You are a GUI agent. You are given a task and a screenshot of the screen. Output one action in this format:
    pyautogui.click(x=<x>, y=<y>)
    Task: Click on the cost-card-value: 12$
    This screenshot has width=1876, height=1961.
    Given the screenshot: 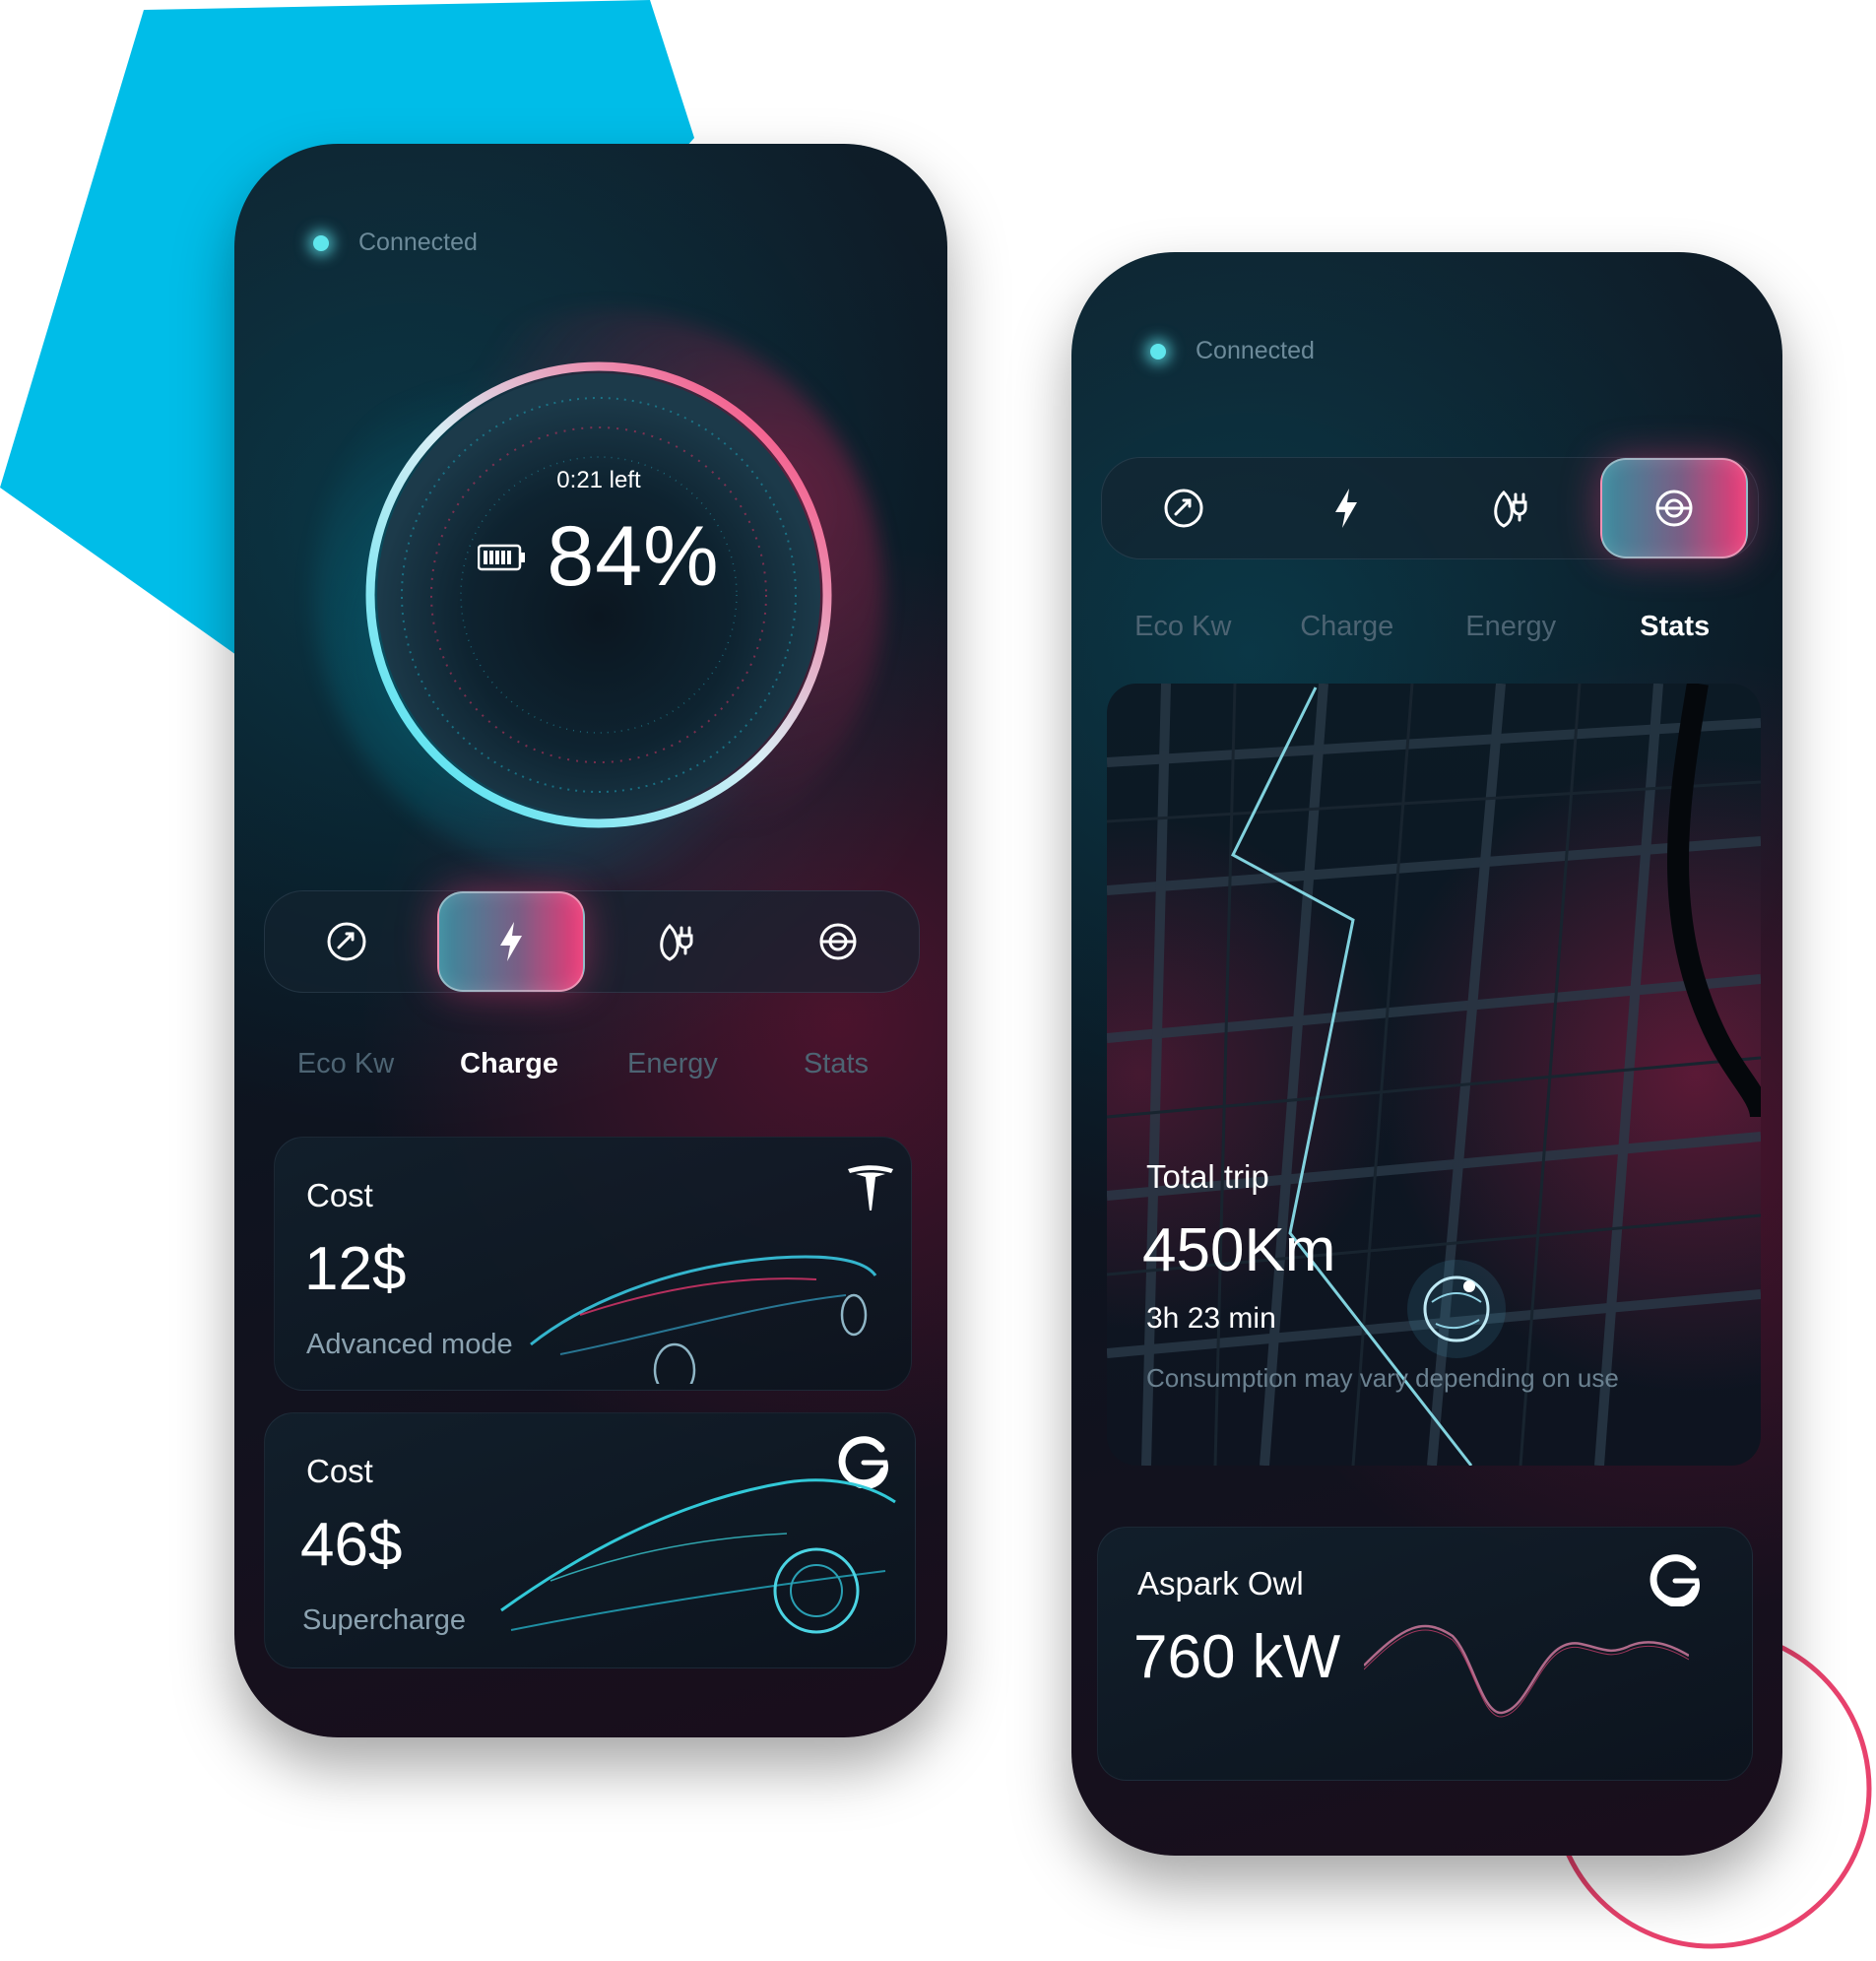 What is the action you would take?
    pyautogui.click(x=356, y=1269)
    